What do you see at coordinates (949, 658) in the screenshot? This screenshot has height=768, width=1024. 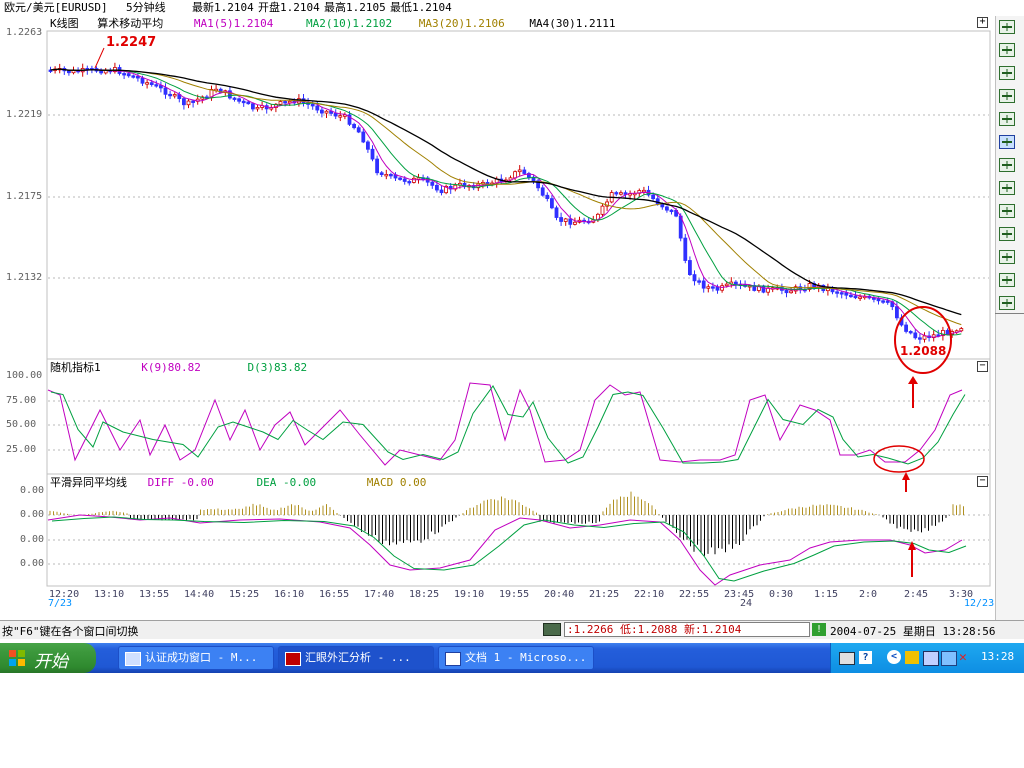 I see `display-icon` at bounding box center [949, 658].